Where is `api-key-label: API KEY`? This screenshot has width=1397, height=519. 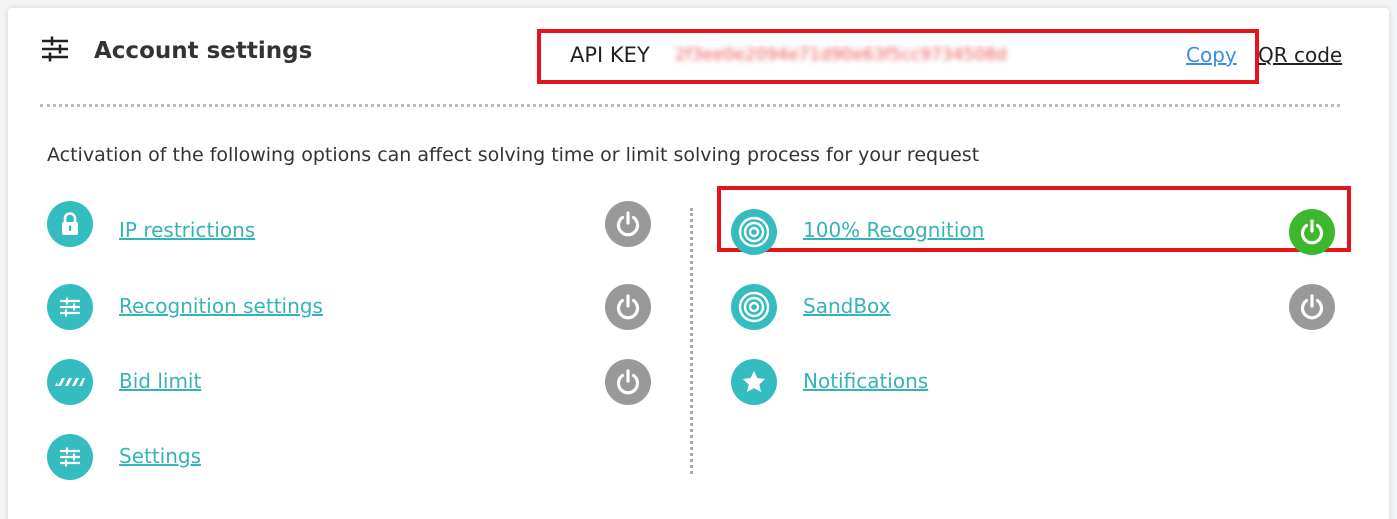
api-key-label: API KEY is located at coordinates (610, 55).